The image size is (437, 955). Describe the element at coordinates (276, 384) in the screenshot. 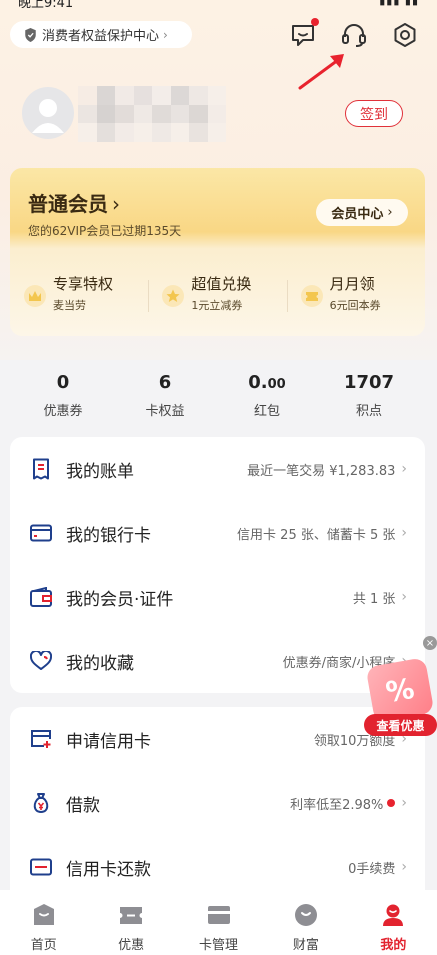

I see `stat-value-decimal: 00` at that location.